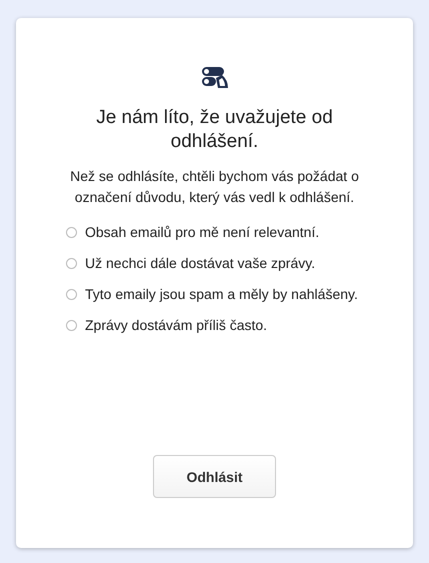 Image resolution: width=429 pixels, height=563 pixels. I want to click on option-label: Obsah emailů pro mě není relevantní., so click(202, 232).